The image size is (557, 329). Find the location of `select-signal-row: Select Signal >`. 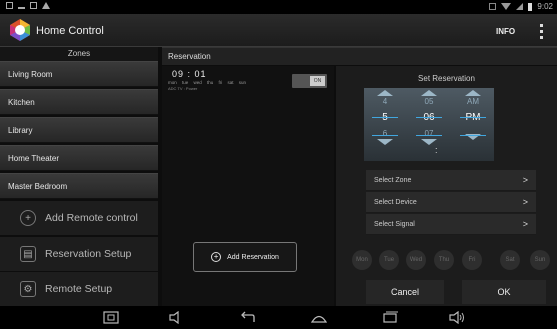

select-signal-row: Select Signal > is located at coordinates (451, 224).